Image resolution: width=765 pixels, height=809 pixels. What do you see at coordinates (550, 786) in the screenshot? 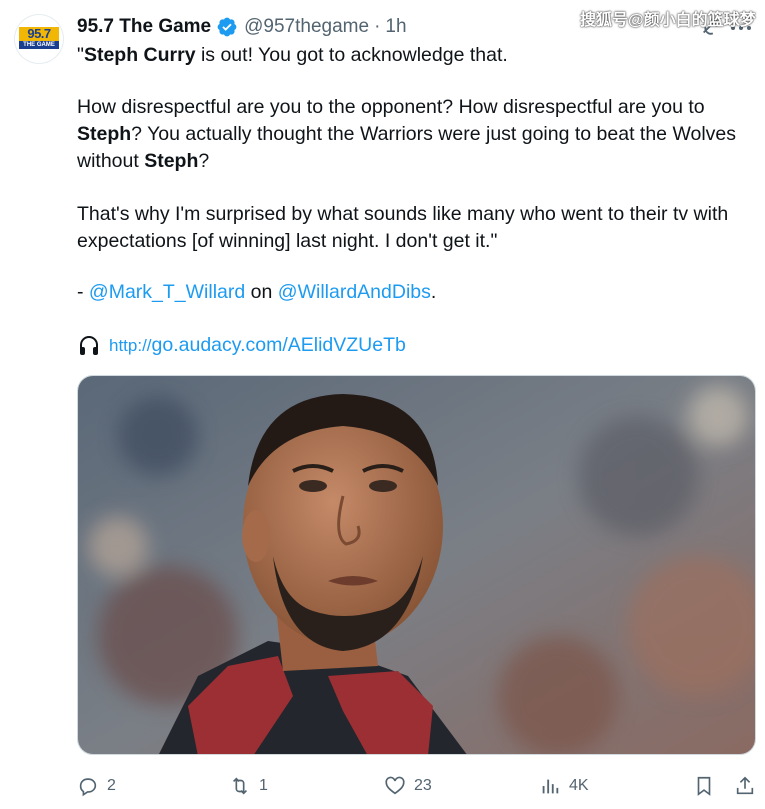
I see `views-icon` at bounding box center [550, 786].